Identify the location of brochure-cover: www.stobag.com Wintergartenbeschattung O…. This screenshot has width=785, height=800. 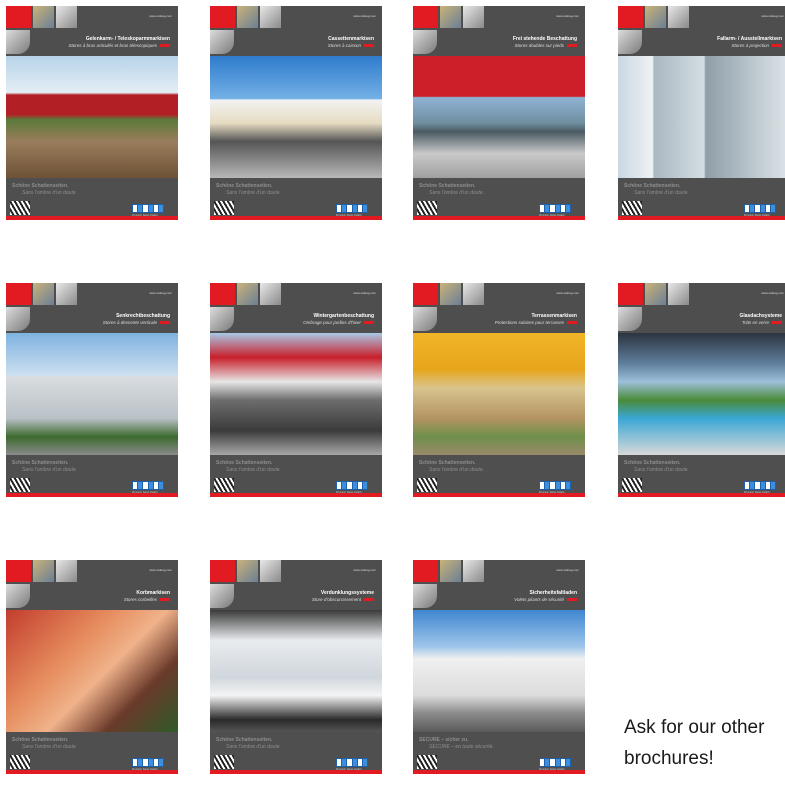
(296, 390).